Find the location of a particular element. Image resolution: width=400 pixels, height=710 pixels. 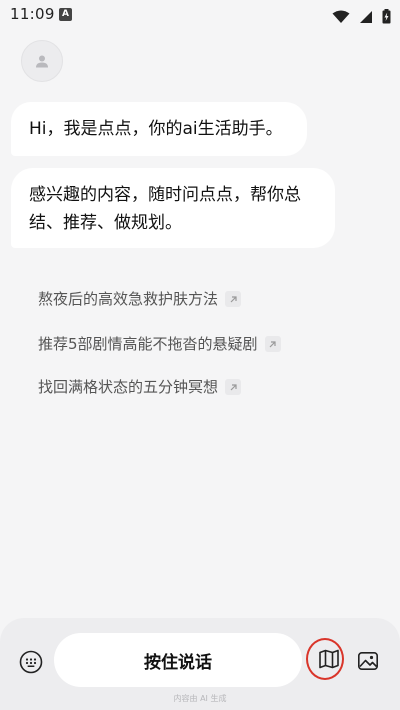

chat-message: Hi，我是点点，你的ai生活助手。 is located at coordinates (159, 129).